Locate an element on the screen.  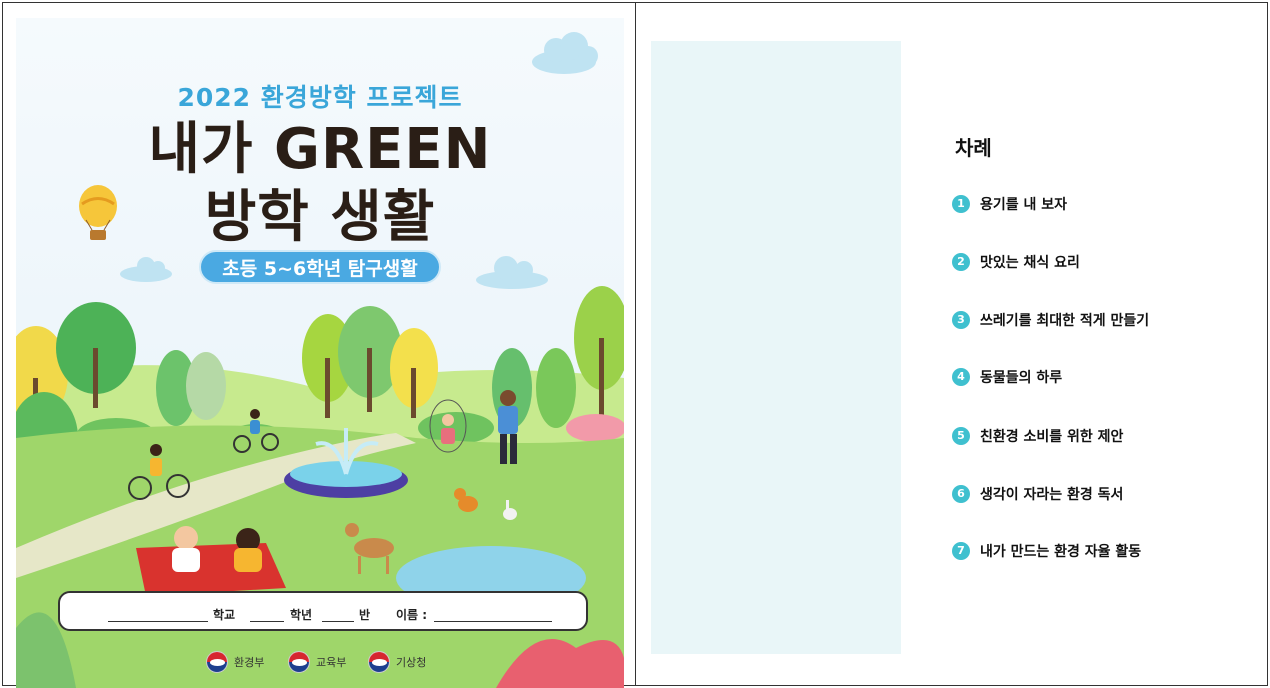
name-label: 이름 : is located at coordinates (412, 615).